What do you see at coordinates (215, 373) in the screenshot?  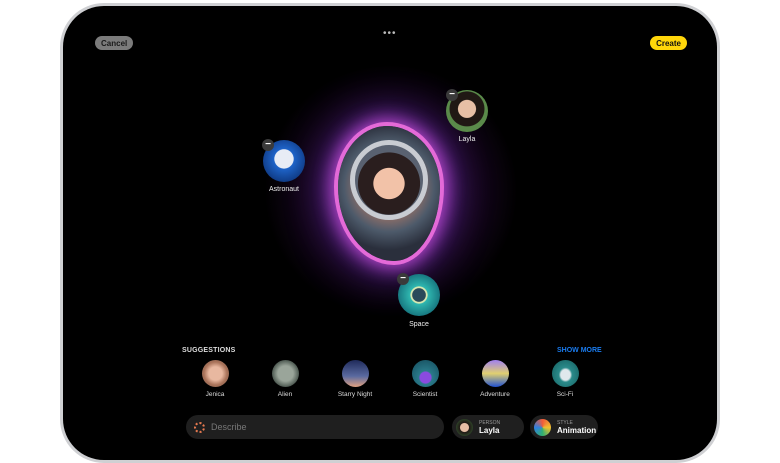 I see `person-photo` at bounding box center [215, 373].